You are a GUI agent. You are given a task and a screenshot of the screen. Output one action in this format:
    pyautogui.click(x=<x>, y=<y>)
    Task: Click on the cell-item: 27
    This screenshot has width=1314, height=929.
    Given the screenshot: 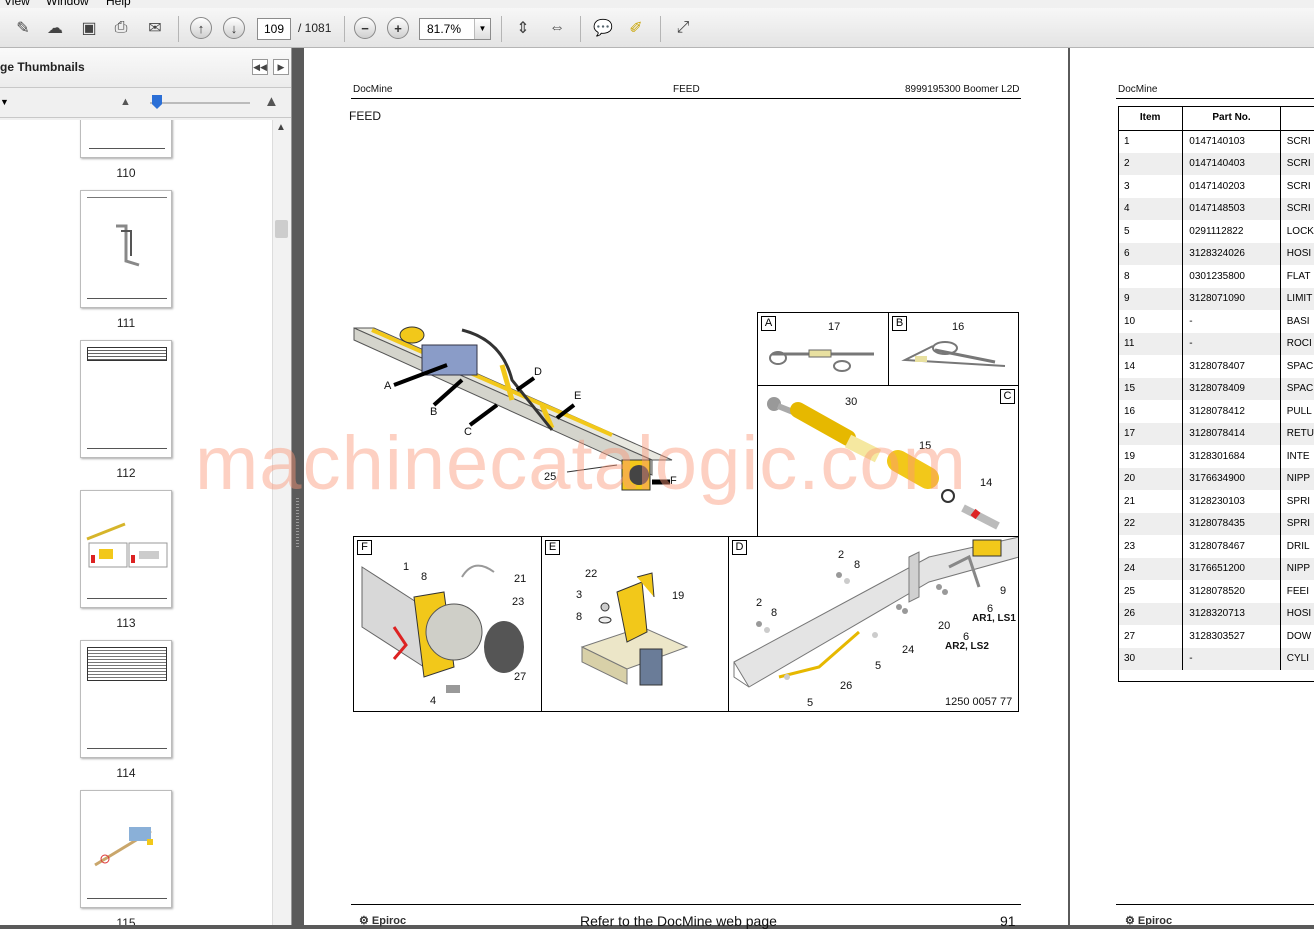 What is the action you would take?
    pyautogui.click(x=1151, y=636)
    